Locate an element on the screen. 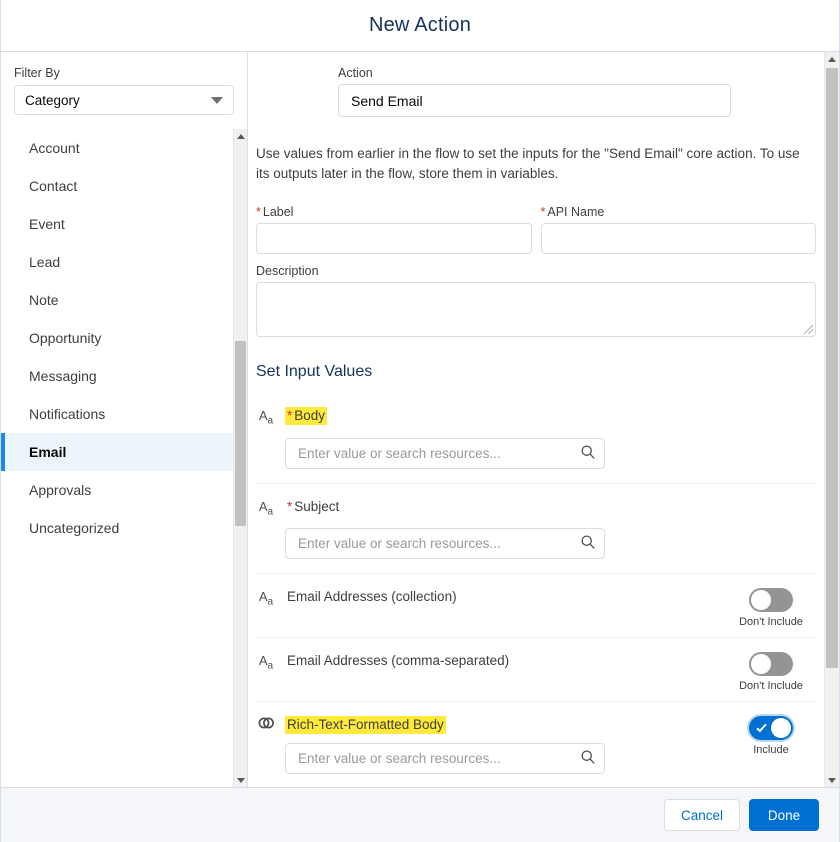 This screenshot has width=840, height=842. sidebar-item-lead: Lead is located at coordinates (117, 262).